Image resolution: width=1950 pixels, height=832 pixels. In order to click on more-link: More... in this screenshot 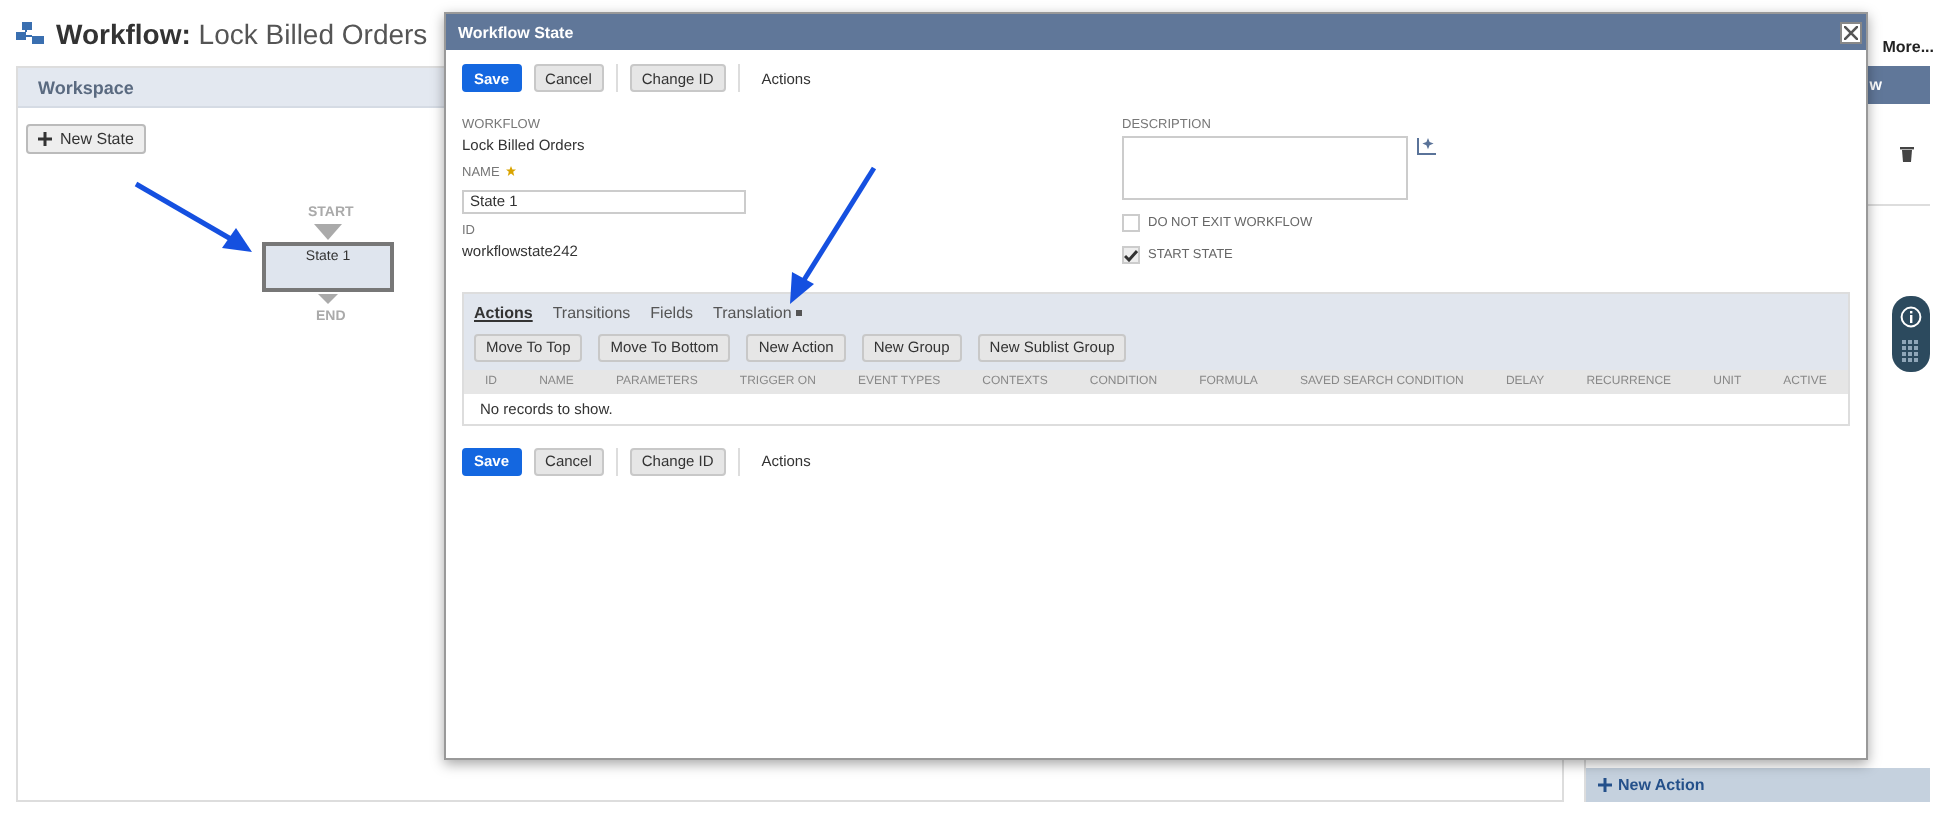, I will do `click(1908, 47)`.